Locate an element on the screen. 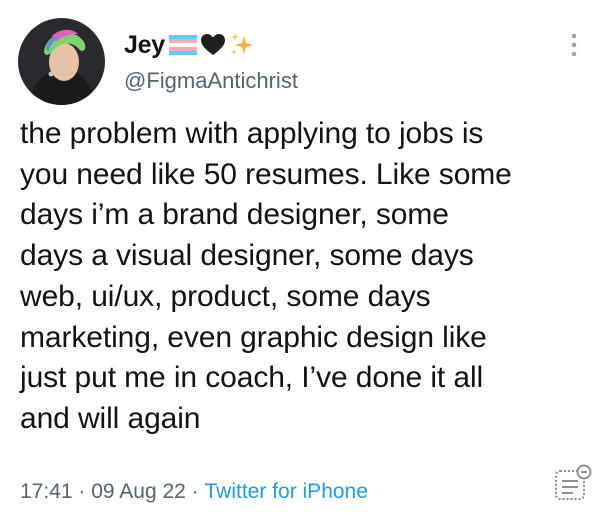 The image size is (600, 521). notes-watermark-icon is located at coordinates (573, 483).